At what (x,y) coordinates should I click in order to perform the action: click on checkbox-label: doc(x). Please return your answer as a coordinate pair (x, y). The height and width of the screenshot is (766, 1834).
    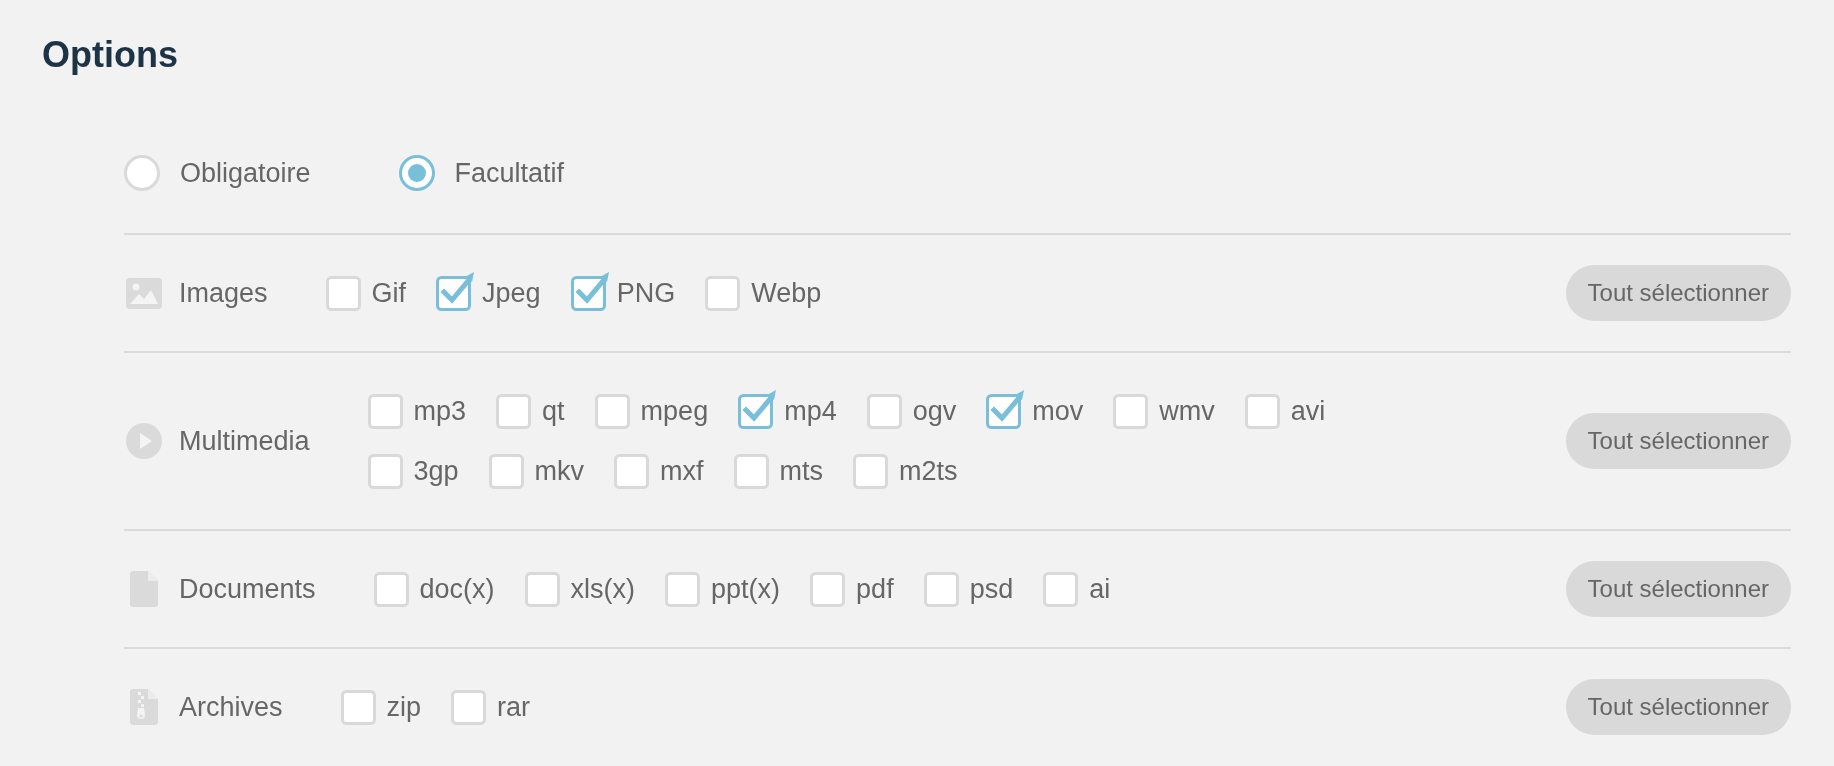
    Looking at the image, I should click on (457, 589).